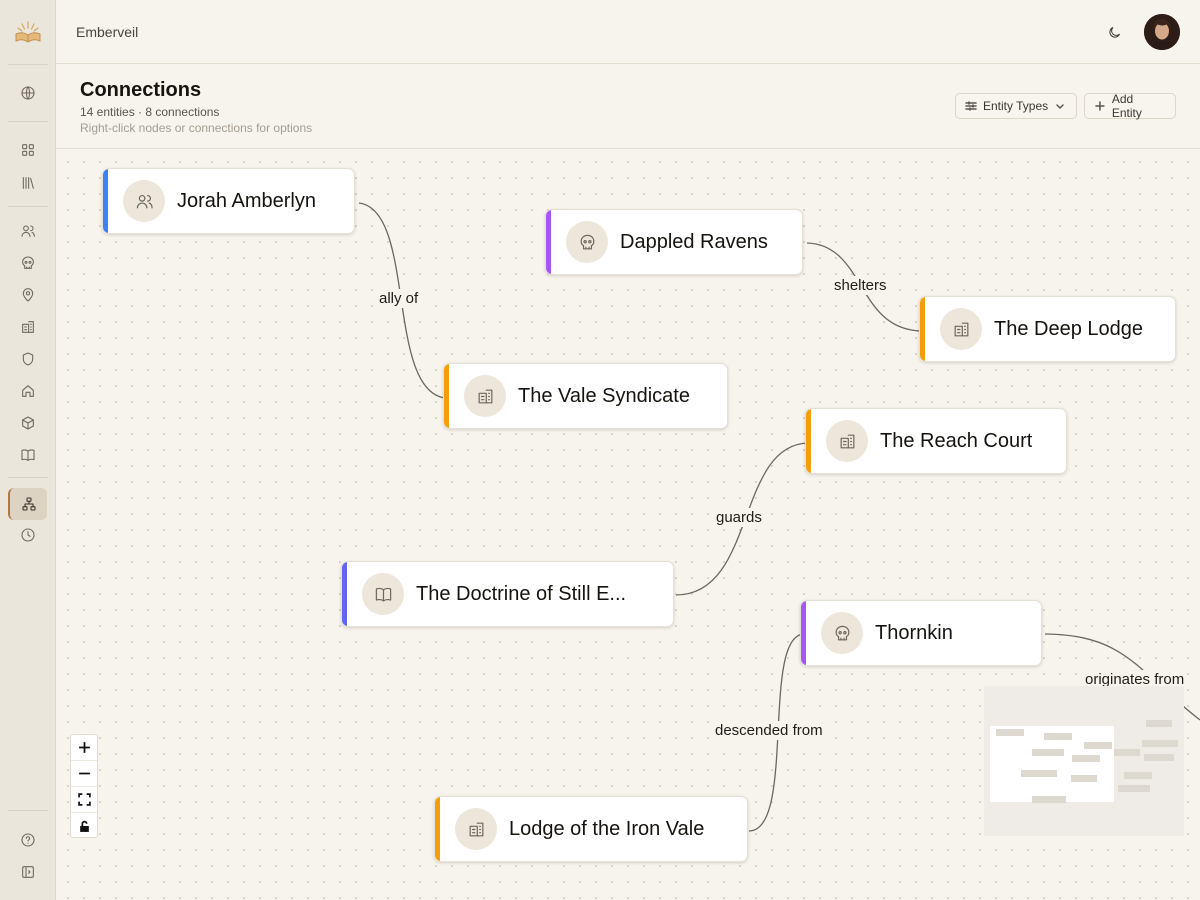  What do you see at coordinates (28, 150) in the screenshot?
I see `dashboard-icon` at bounding box center [28, 150].